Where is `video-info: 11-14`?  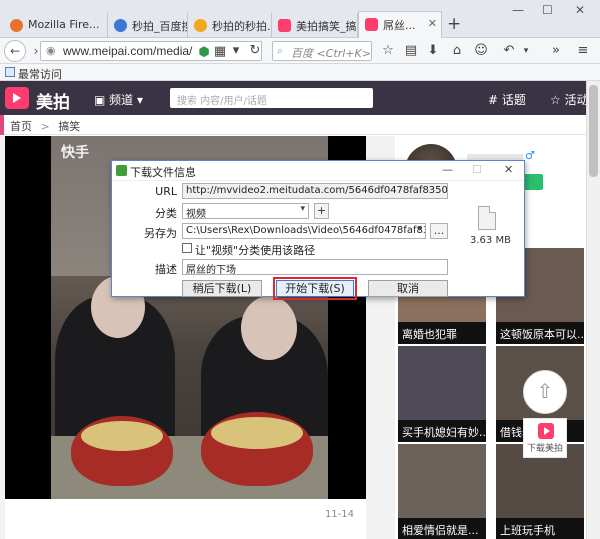
video-info: 11-14 is located at coordinates (185, 519).